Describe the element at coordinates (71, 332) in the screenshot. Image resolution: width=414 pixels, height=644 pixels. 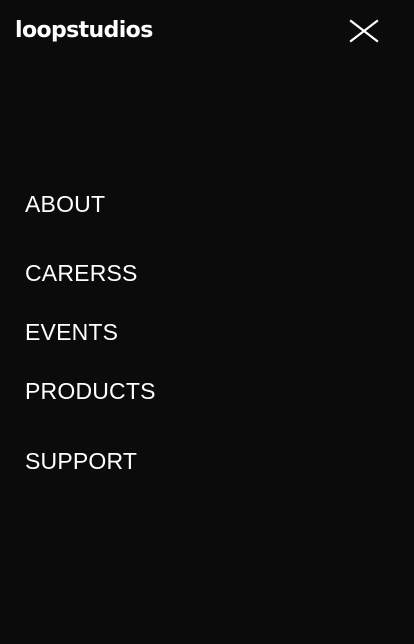
I see `nav-item-events: EVENTS` at that location.